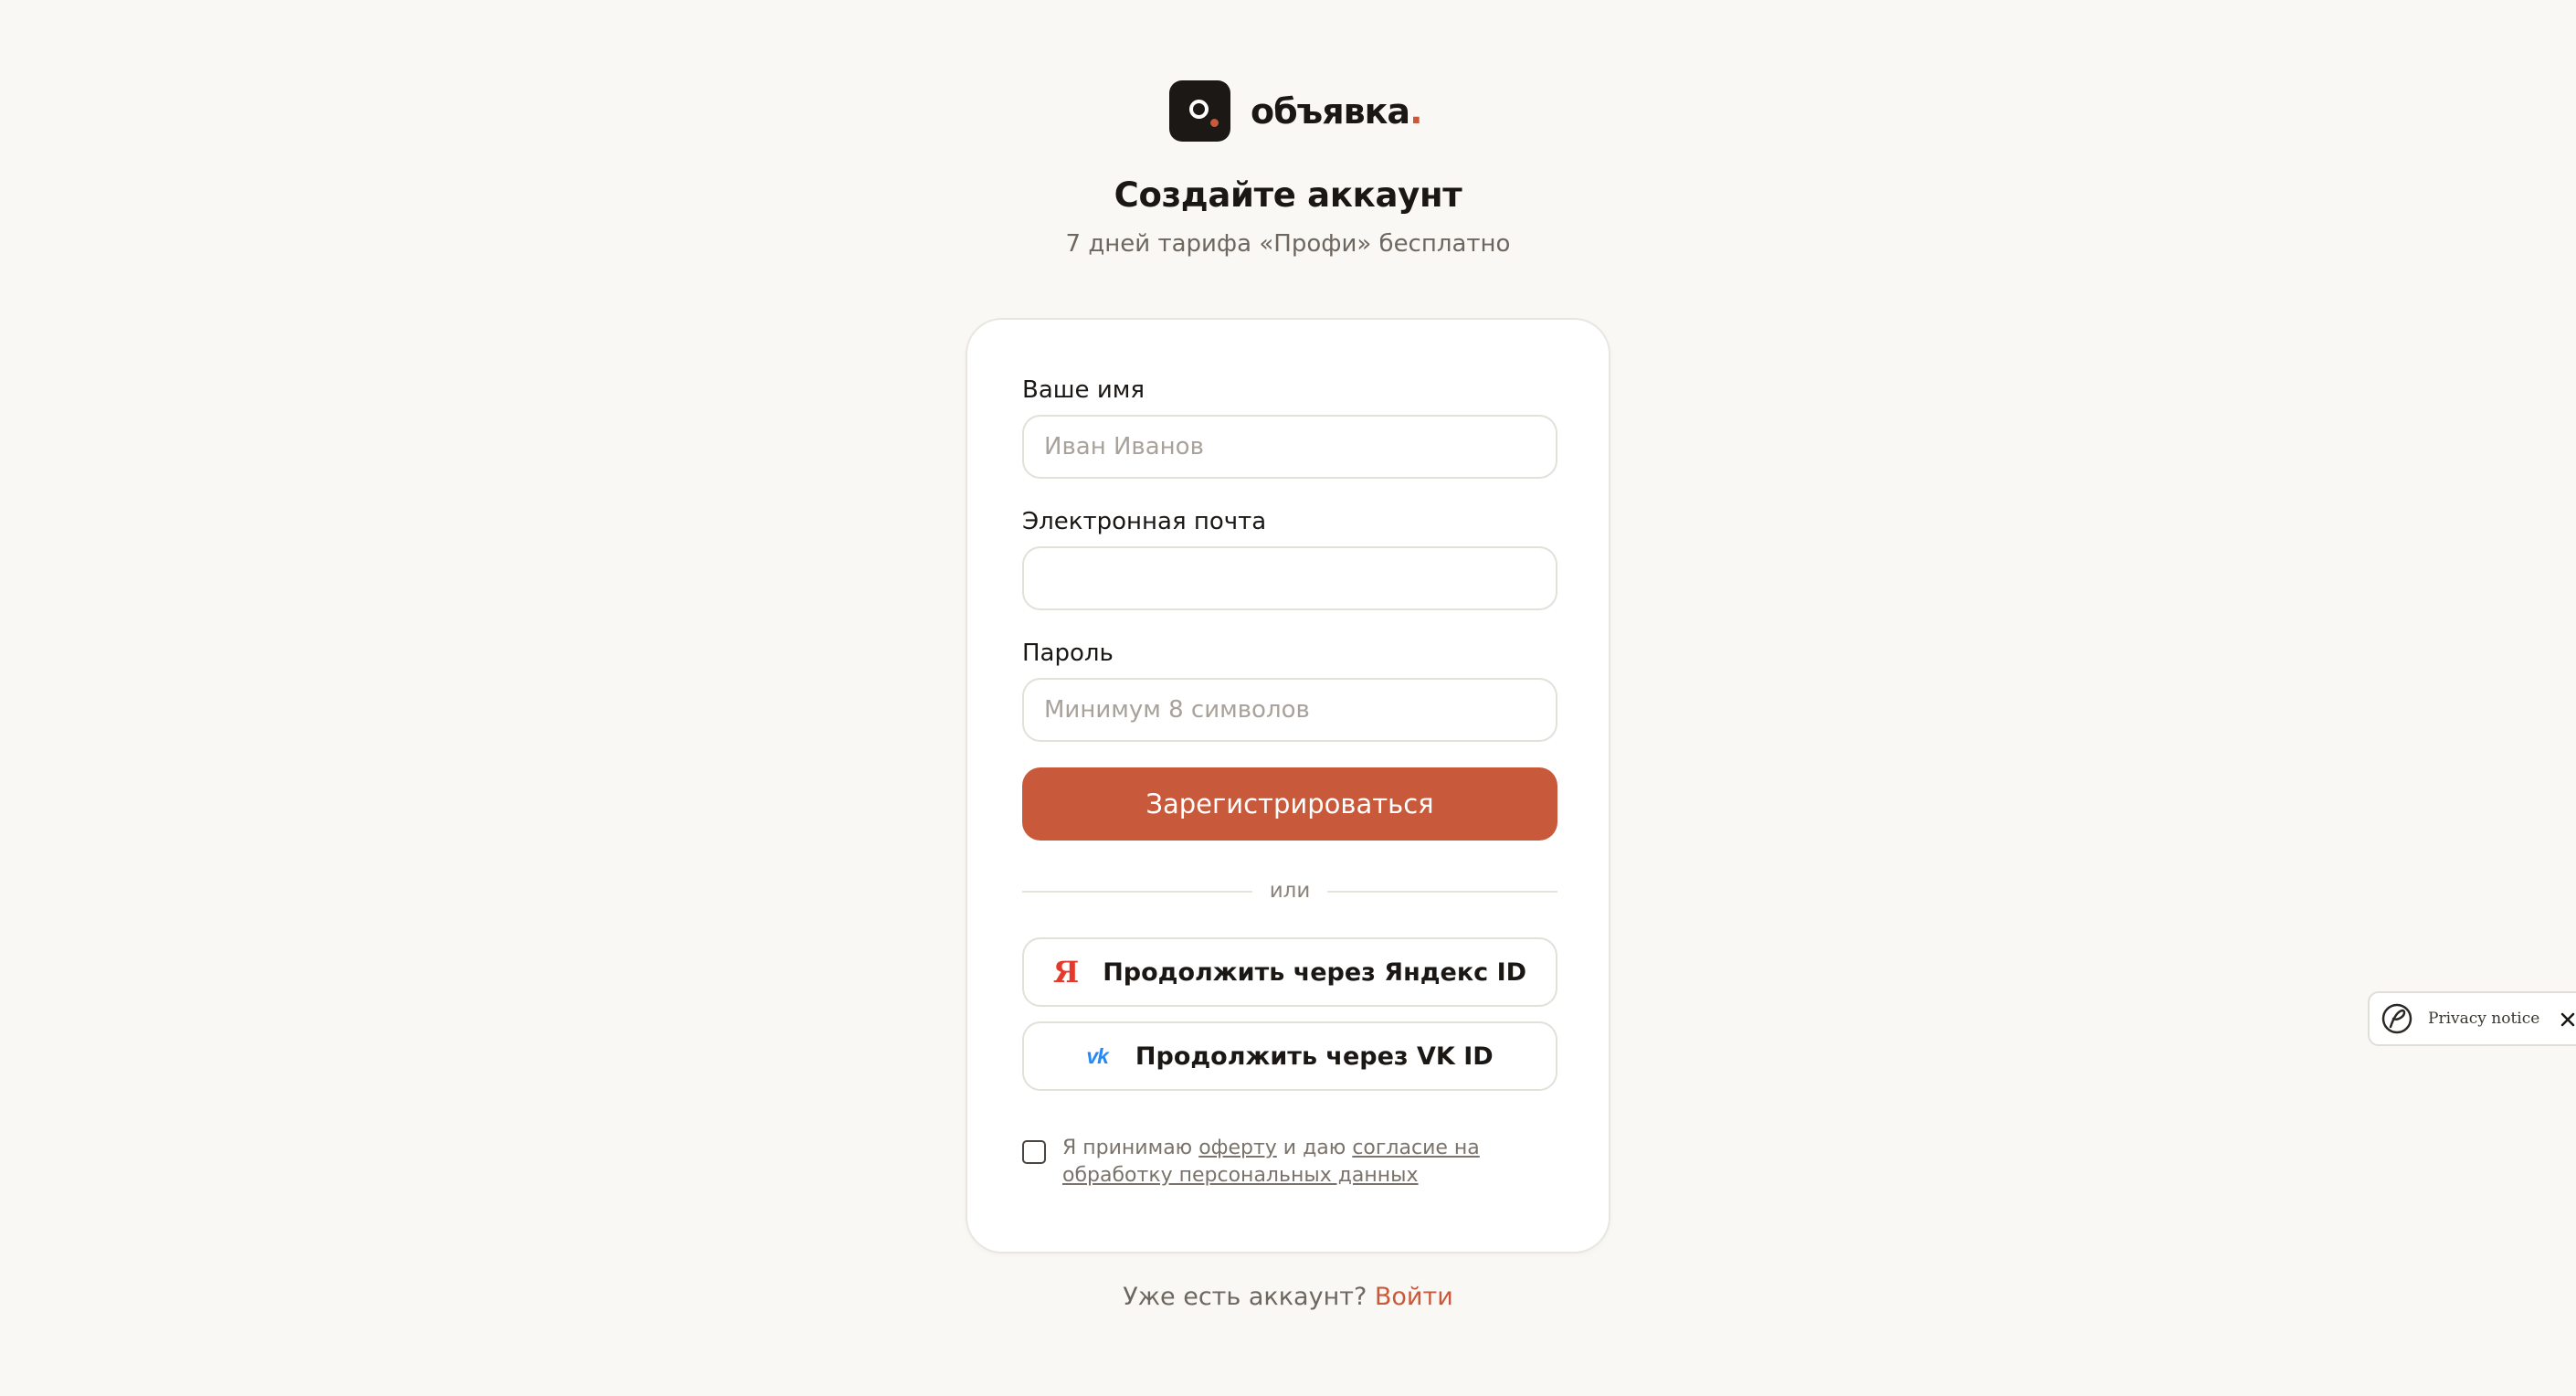 The height and width of the screenshot is (1396, 2576). I want to click on privacy-shield-icon, so click(2396, 1019).